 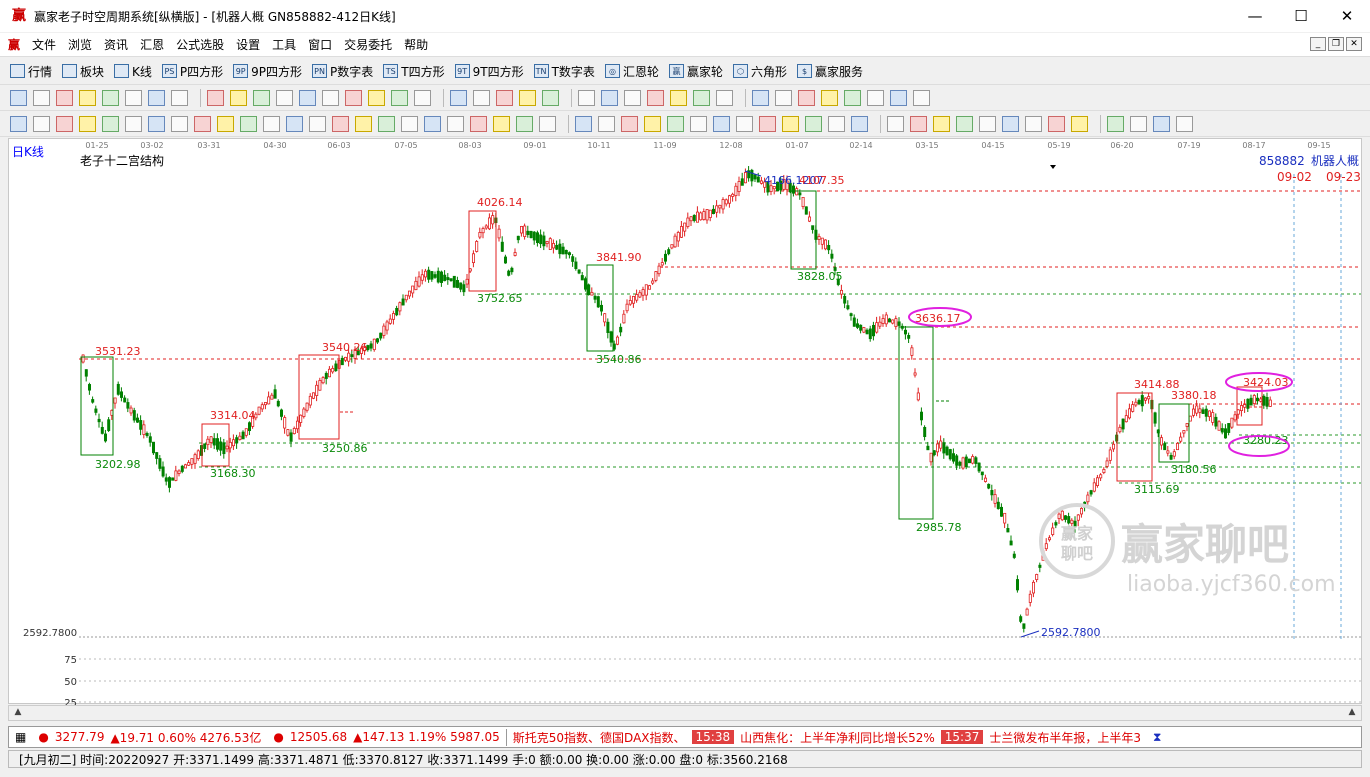 I want to click on draw-tool-41-icon, so click(x=964, y=124).